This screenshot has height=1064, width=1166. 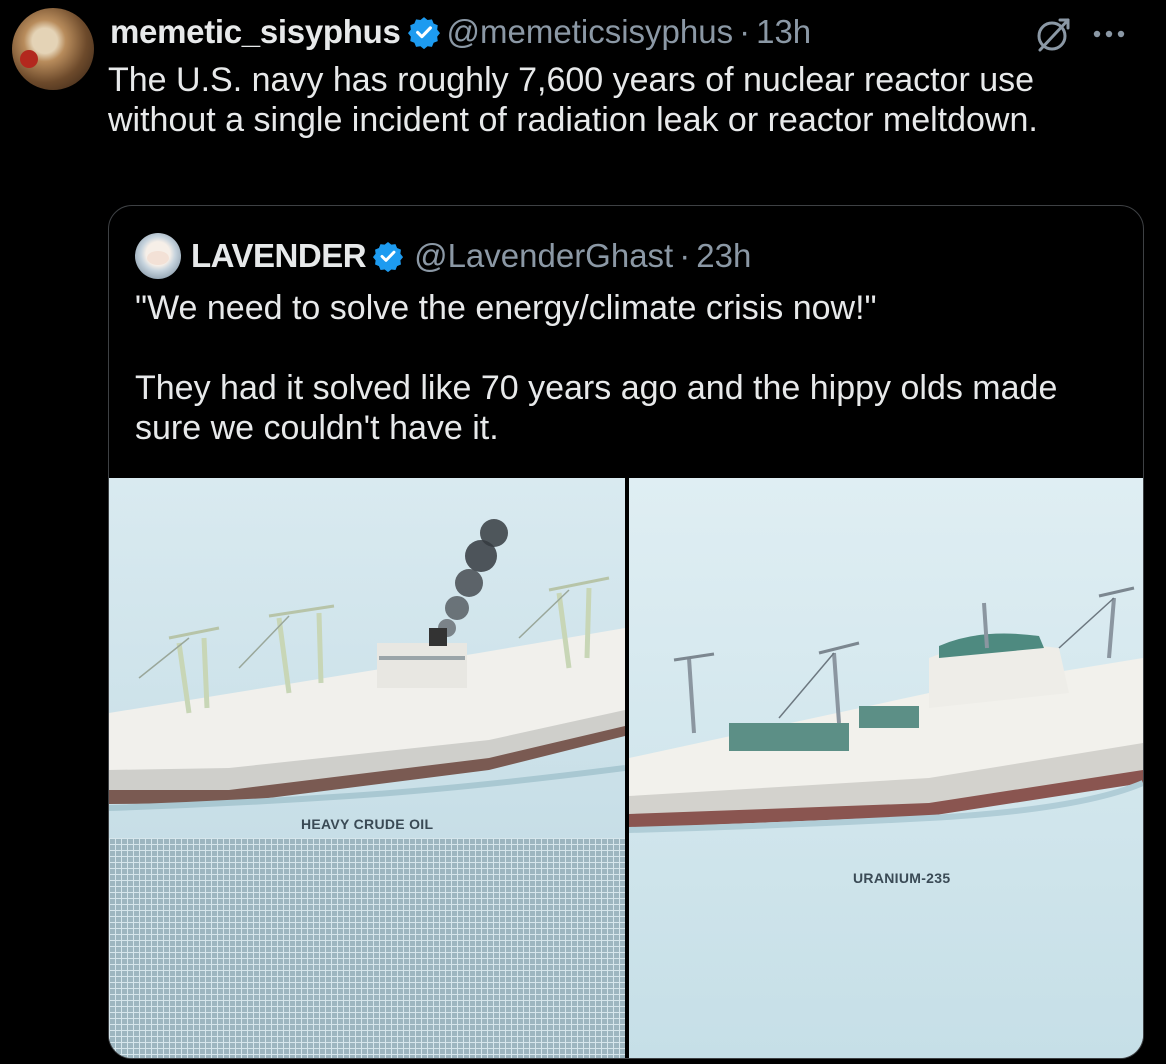 What do you see at coordinates (590, 32) in the screenshot?
I see `author-handle: @memeticsisyphus` at bounding box center [590, 32].